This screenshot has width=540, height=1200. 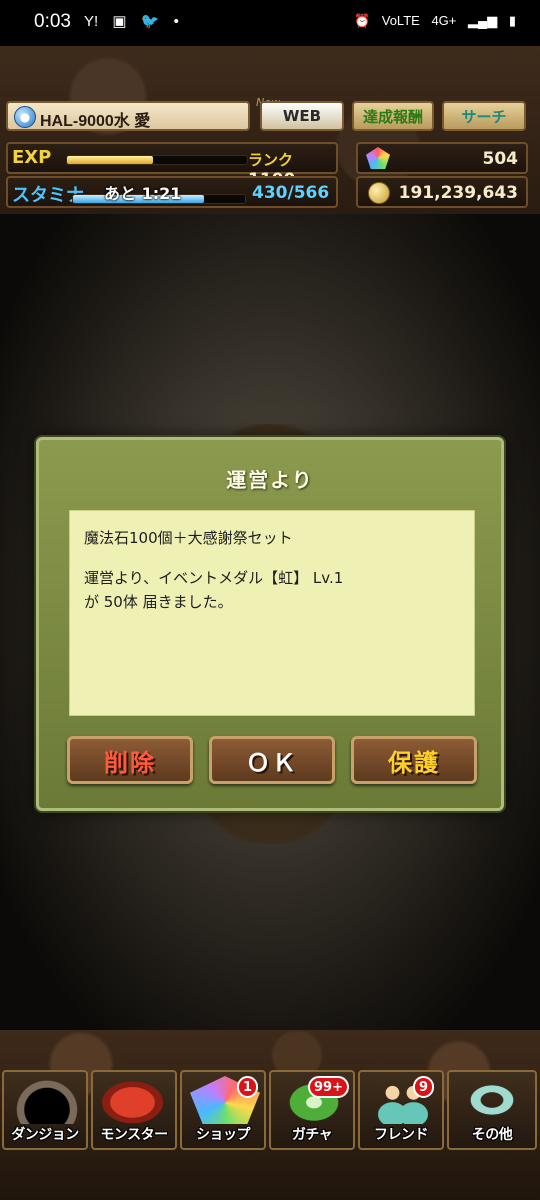 I want to click on achievement-rewards-button: 達成報酬, so click(x=393, y=116).